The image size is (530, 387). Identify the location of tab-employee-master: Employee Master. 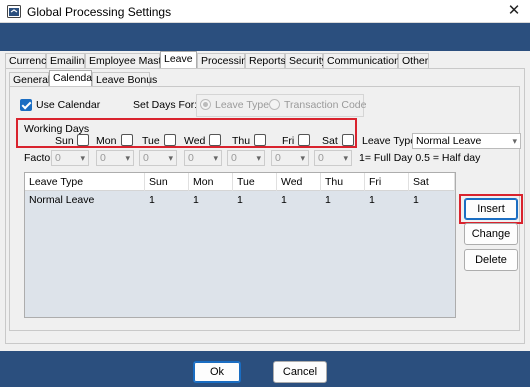
(128, 61).